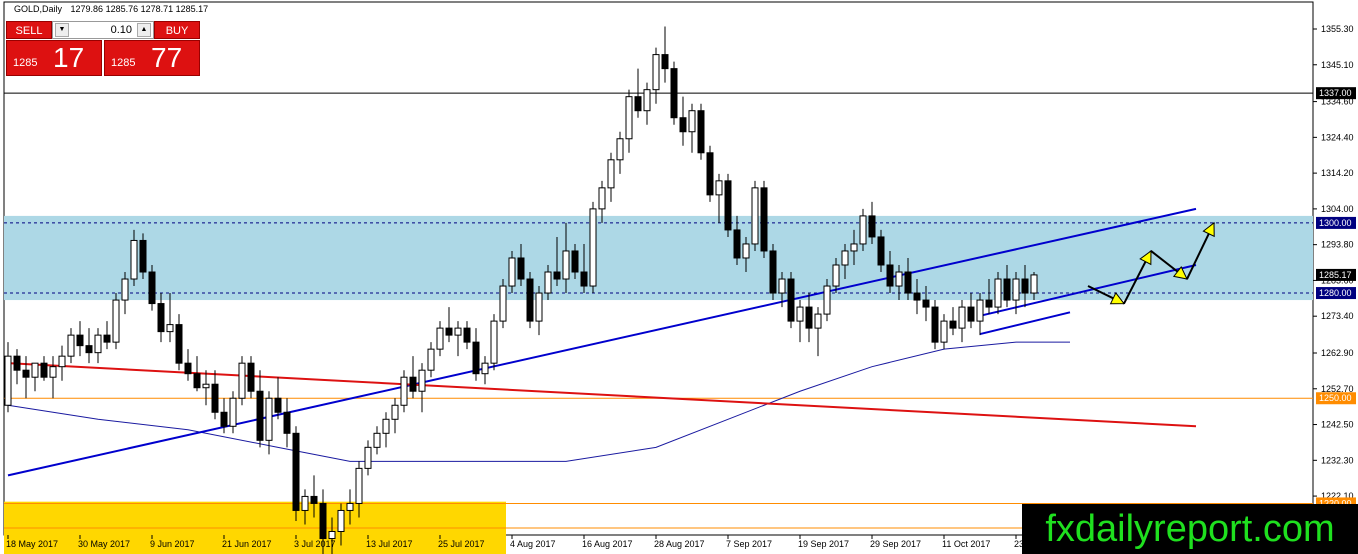  Describe the element at coordinates (104, 544) in the screenshot. I see `x-tick-label: 30 May 2017` at that location.